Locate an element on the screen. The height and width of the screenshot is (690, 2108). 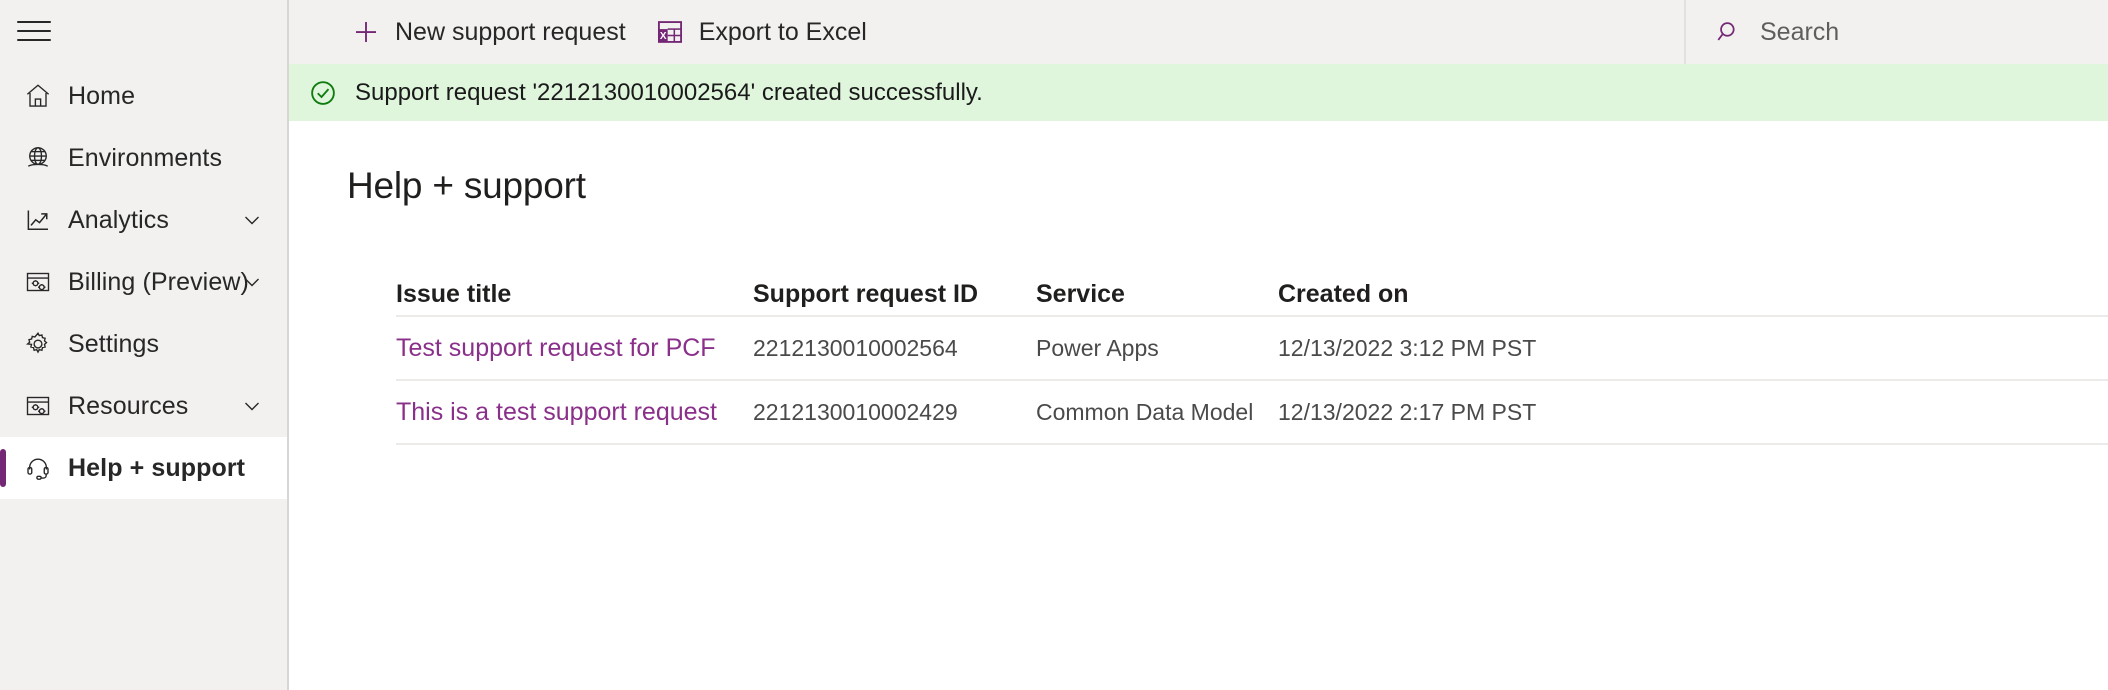
excel-icon: X is located at coordinates (670, 32).